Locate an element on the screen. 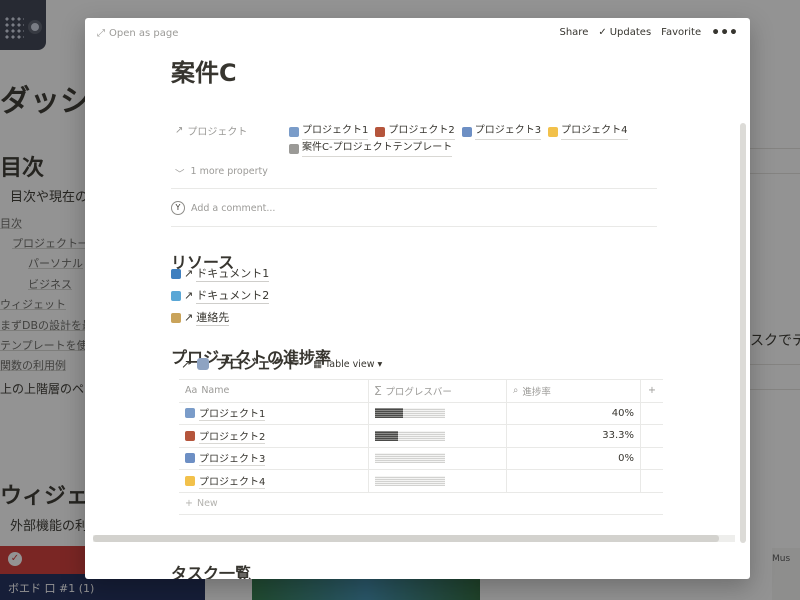 This screenshot has width=800, height=600. name-cell: プロジェクト1 is located at coordinates (274, 413).